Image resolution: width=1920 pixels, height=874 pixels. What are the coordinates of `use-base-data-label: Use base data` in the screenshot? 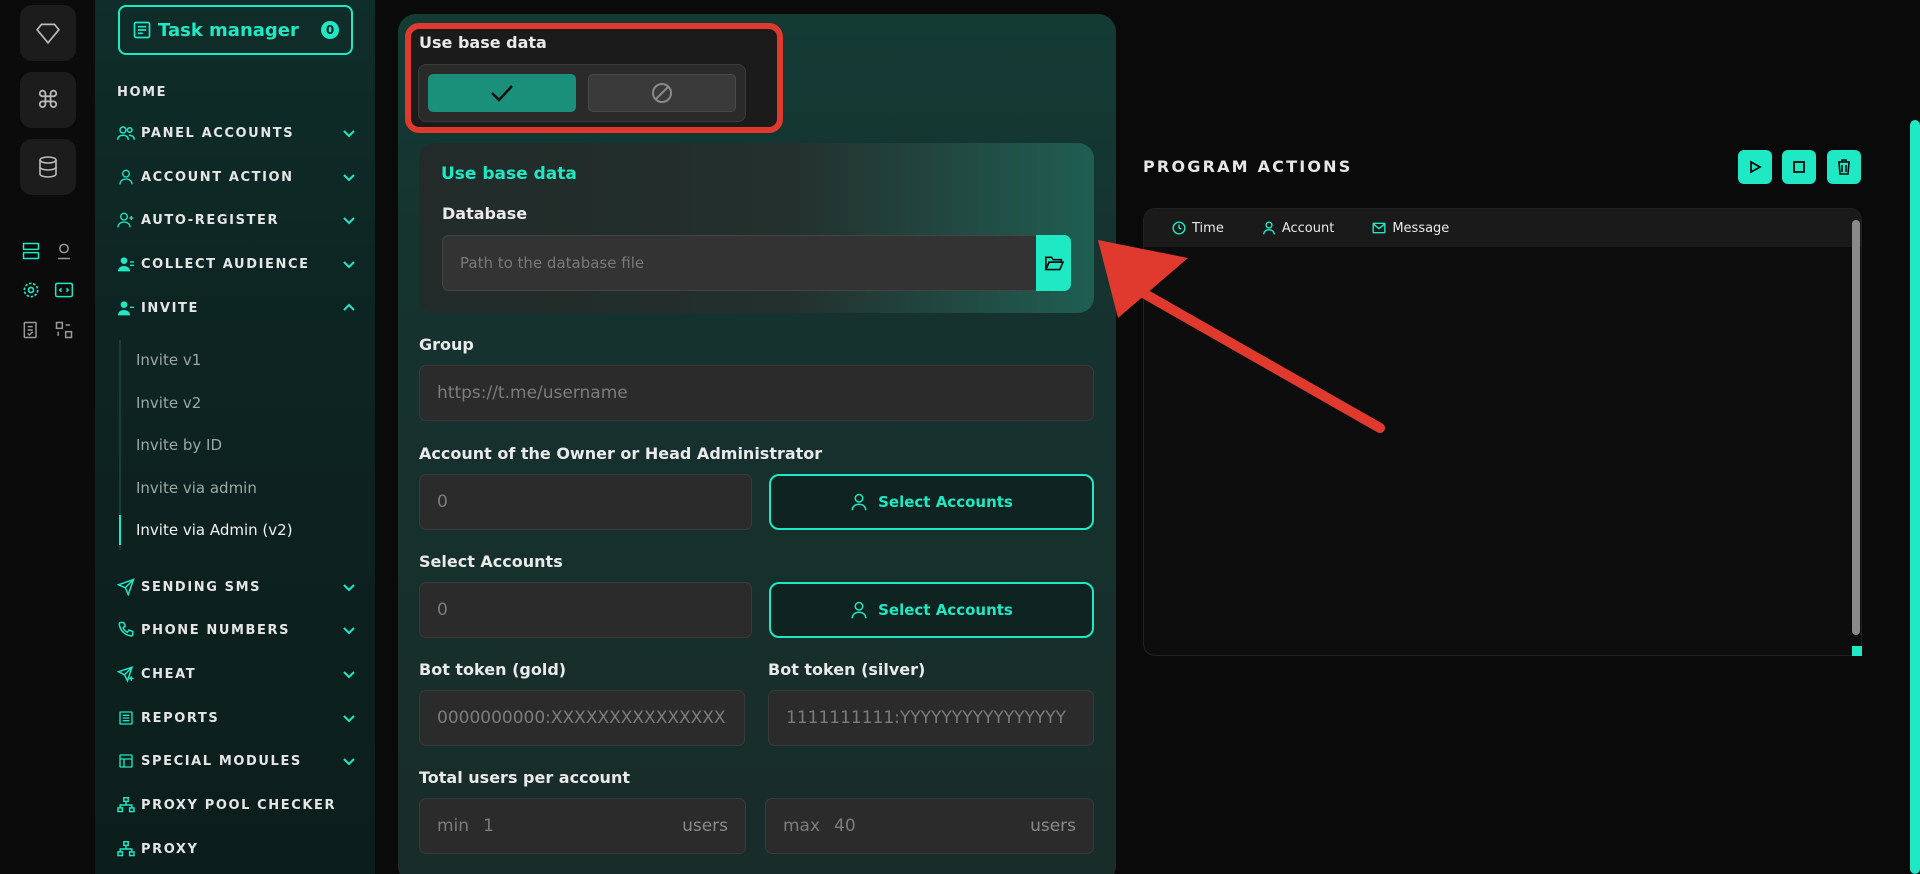 It's located at (483, 42).